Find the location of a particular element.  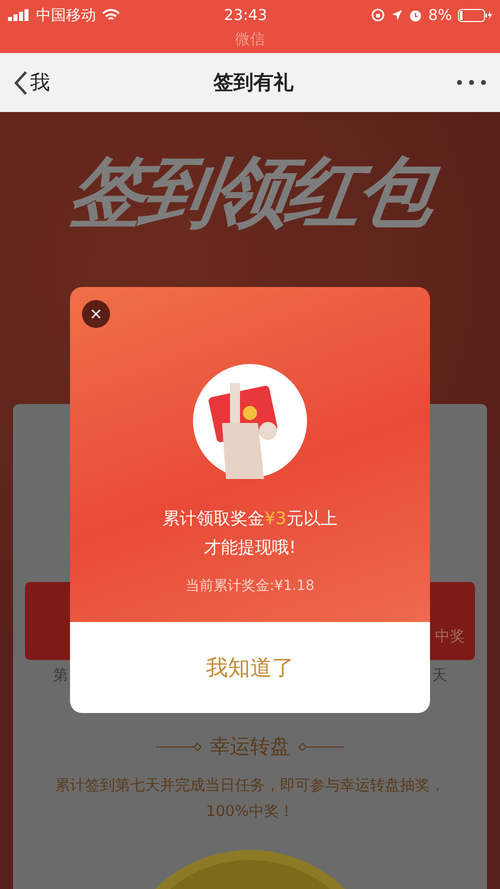

battery-percent: 8% is located at coordinates (440, 15).